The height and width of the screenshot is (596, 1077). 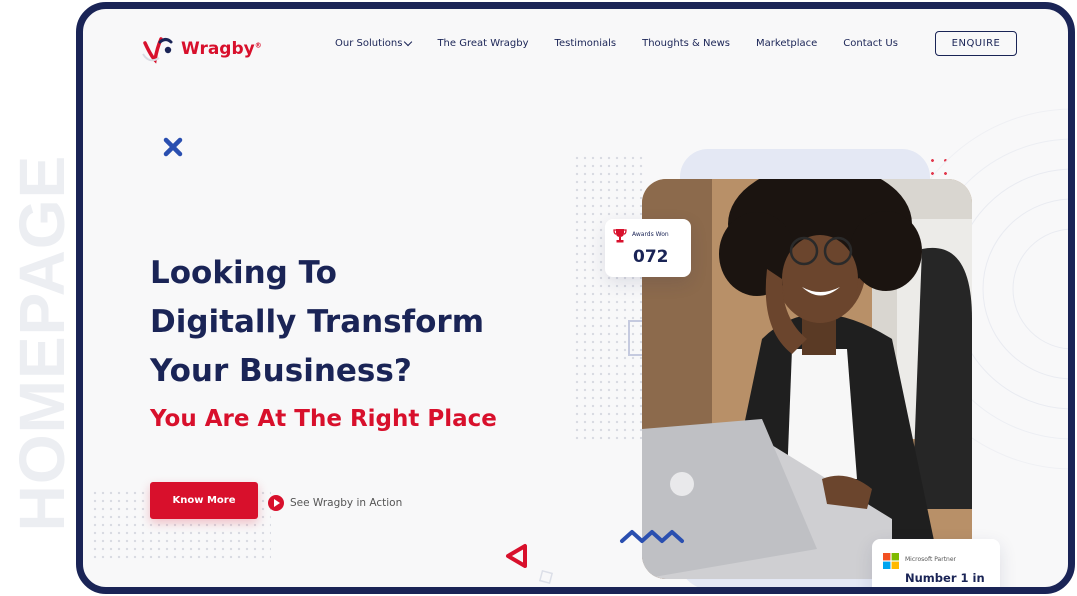 What do you see at coordinates (891, 561) in the screenshot?
I see `microsoft-logo-icon` at bounding box center [891, 561].